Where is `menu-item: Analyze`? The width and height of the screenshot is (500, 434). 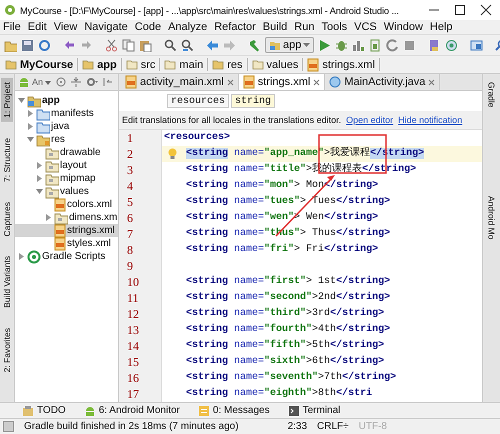 menu-item: Analyze is located at coordinates (188, 27).